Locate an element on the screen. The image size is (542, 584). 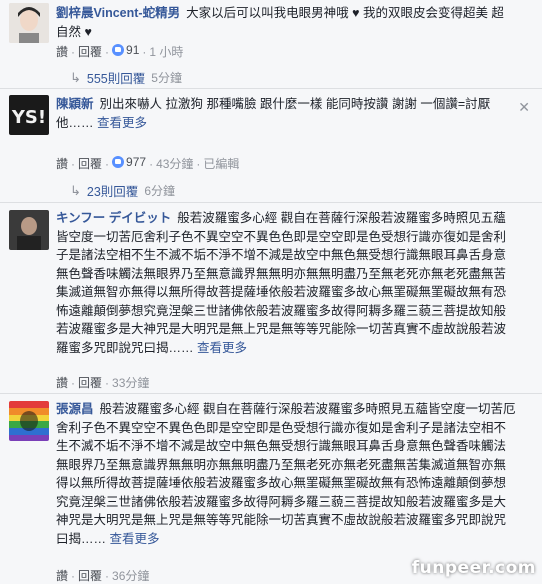
comment-author: 劉梓晨Vincent-蛇精男 is located at coordinates (118, 13).